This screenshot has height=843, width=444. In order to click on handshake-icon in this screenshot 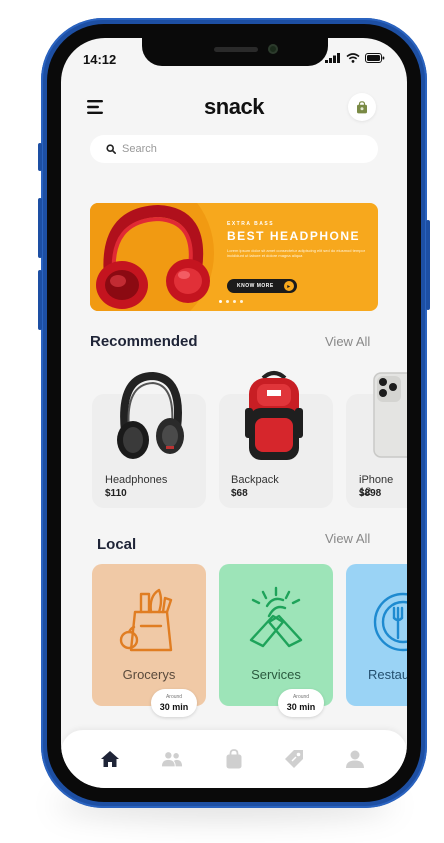, I will do `click(276, 617)`.